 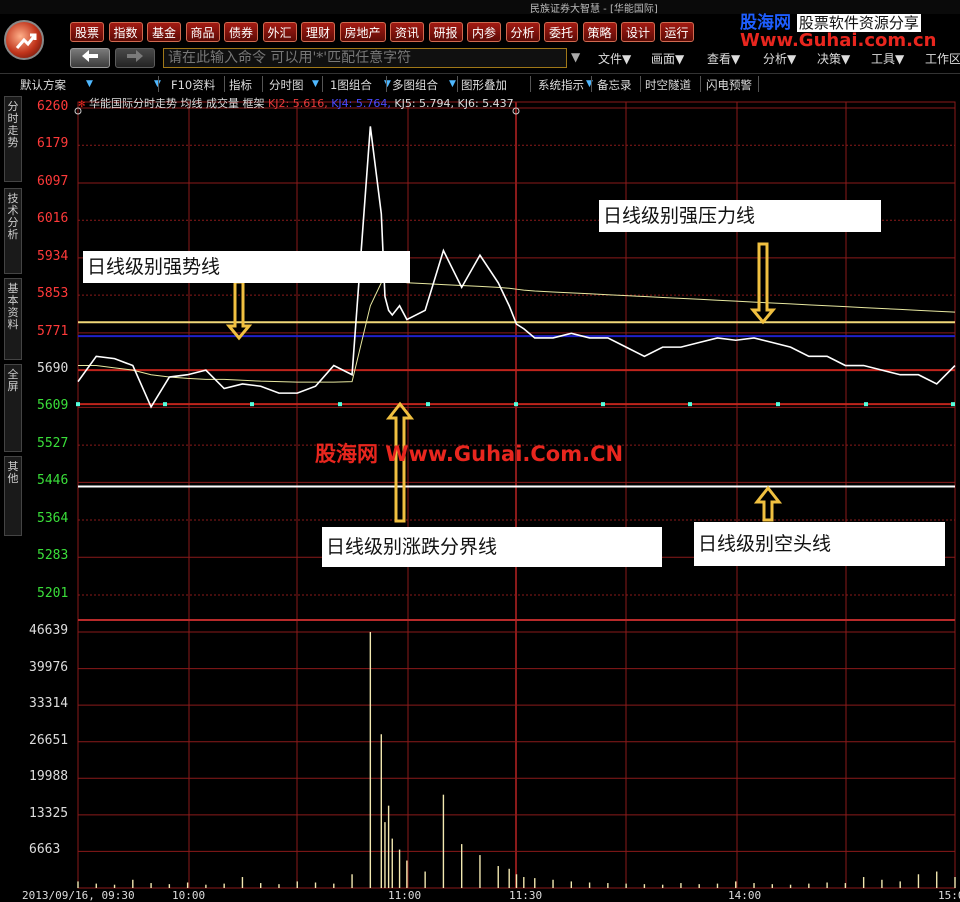 What do you see at coordinates (362, 32) in the screenshot?
I see `menu-item-7: 房地产` at bounding box center [362, 32].